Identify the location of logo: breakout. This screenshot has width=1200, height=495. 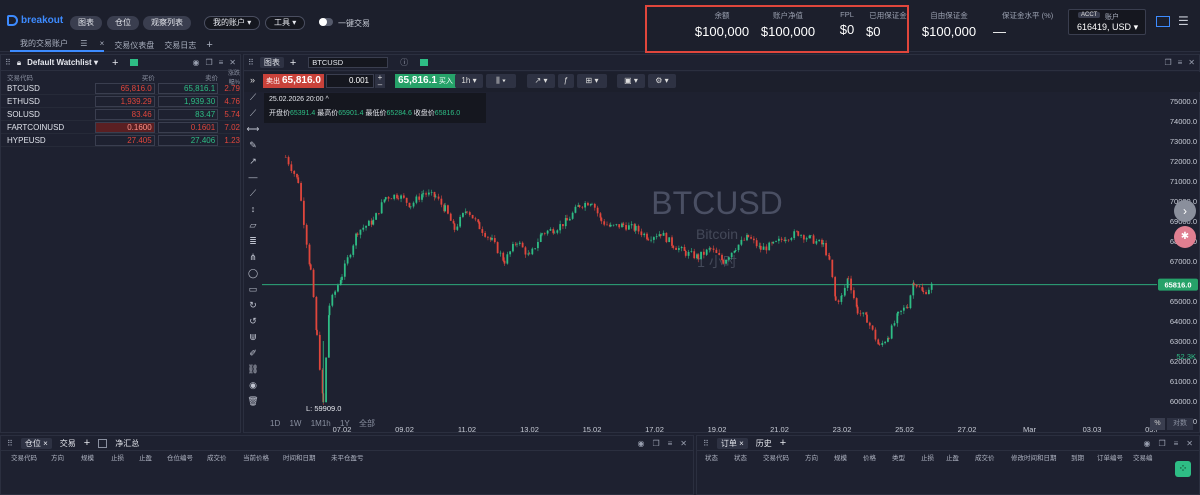
(35, 20).